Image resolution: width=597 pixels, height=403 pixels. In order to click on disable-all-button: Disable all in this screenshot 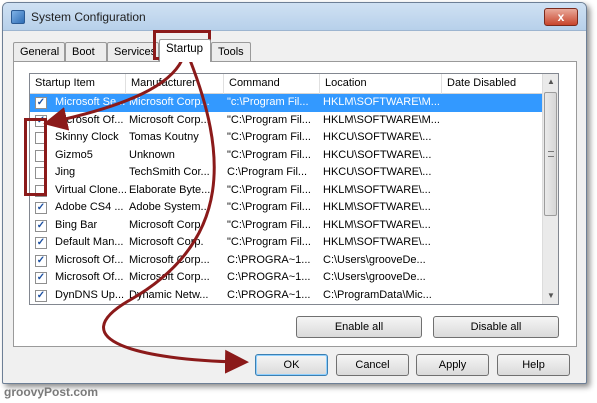, I will do `click(496, 327)`.